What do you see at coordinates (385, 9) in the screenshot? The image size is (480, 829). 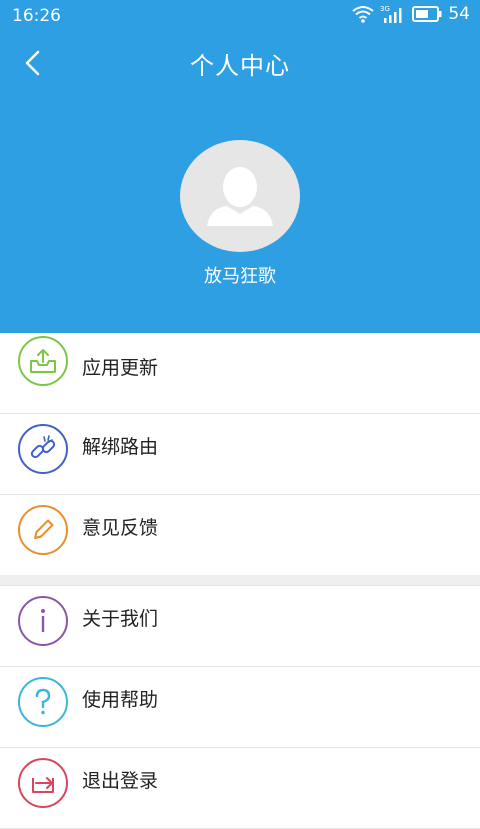 I see `network-type-label: 3G` at bounding box center [385, 9].